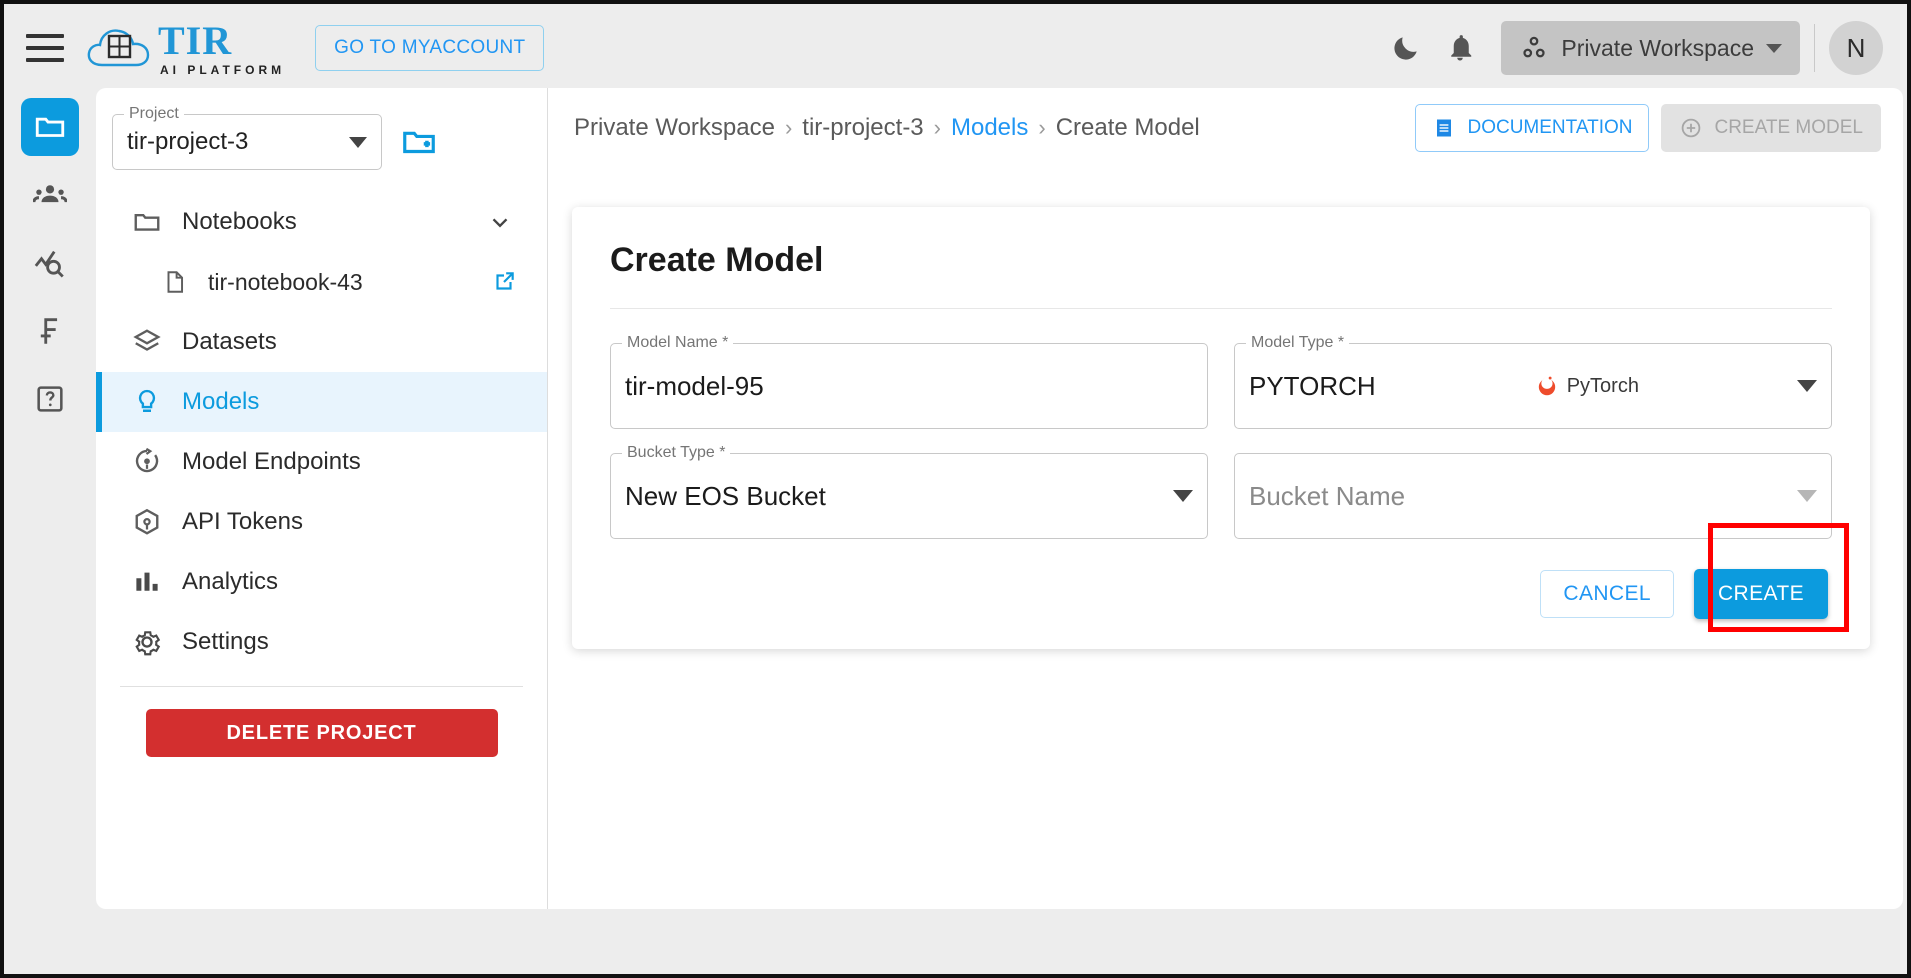 This screenshot has height=978, width=1911. What do you see at coordinates (1657, 47) in the screenshot?
I see `workspace-label: Private Workspace` at bounding box center [1657, 47].